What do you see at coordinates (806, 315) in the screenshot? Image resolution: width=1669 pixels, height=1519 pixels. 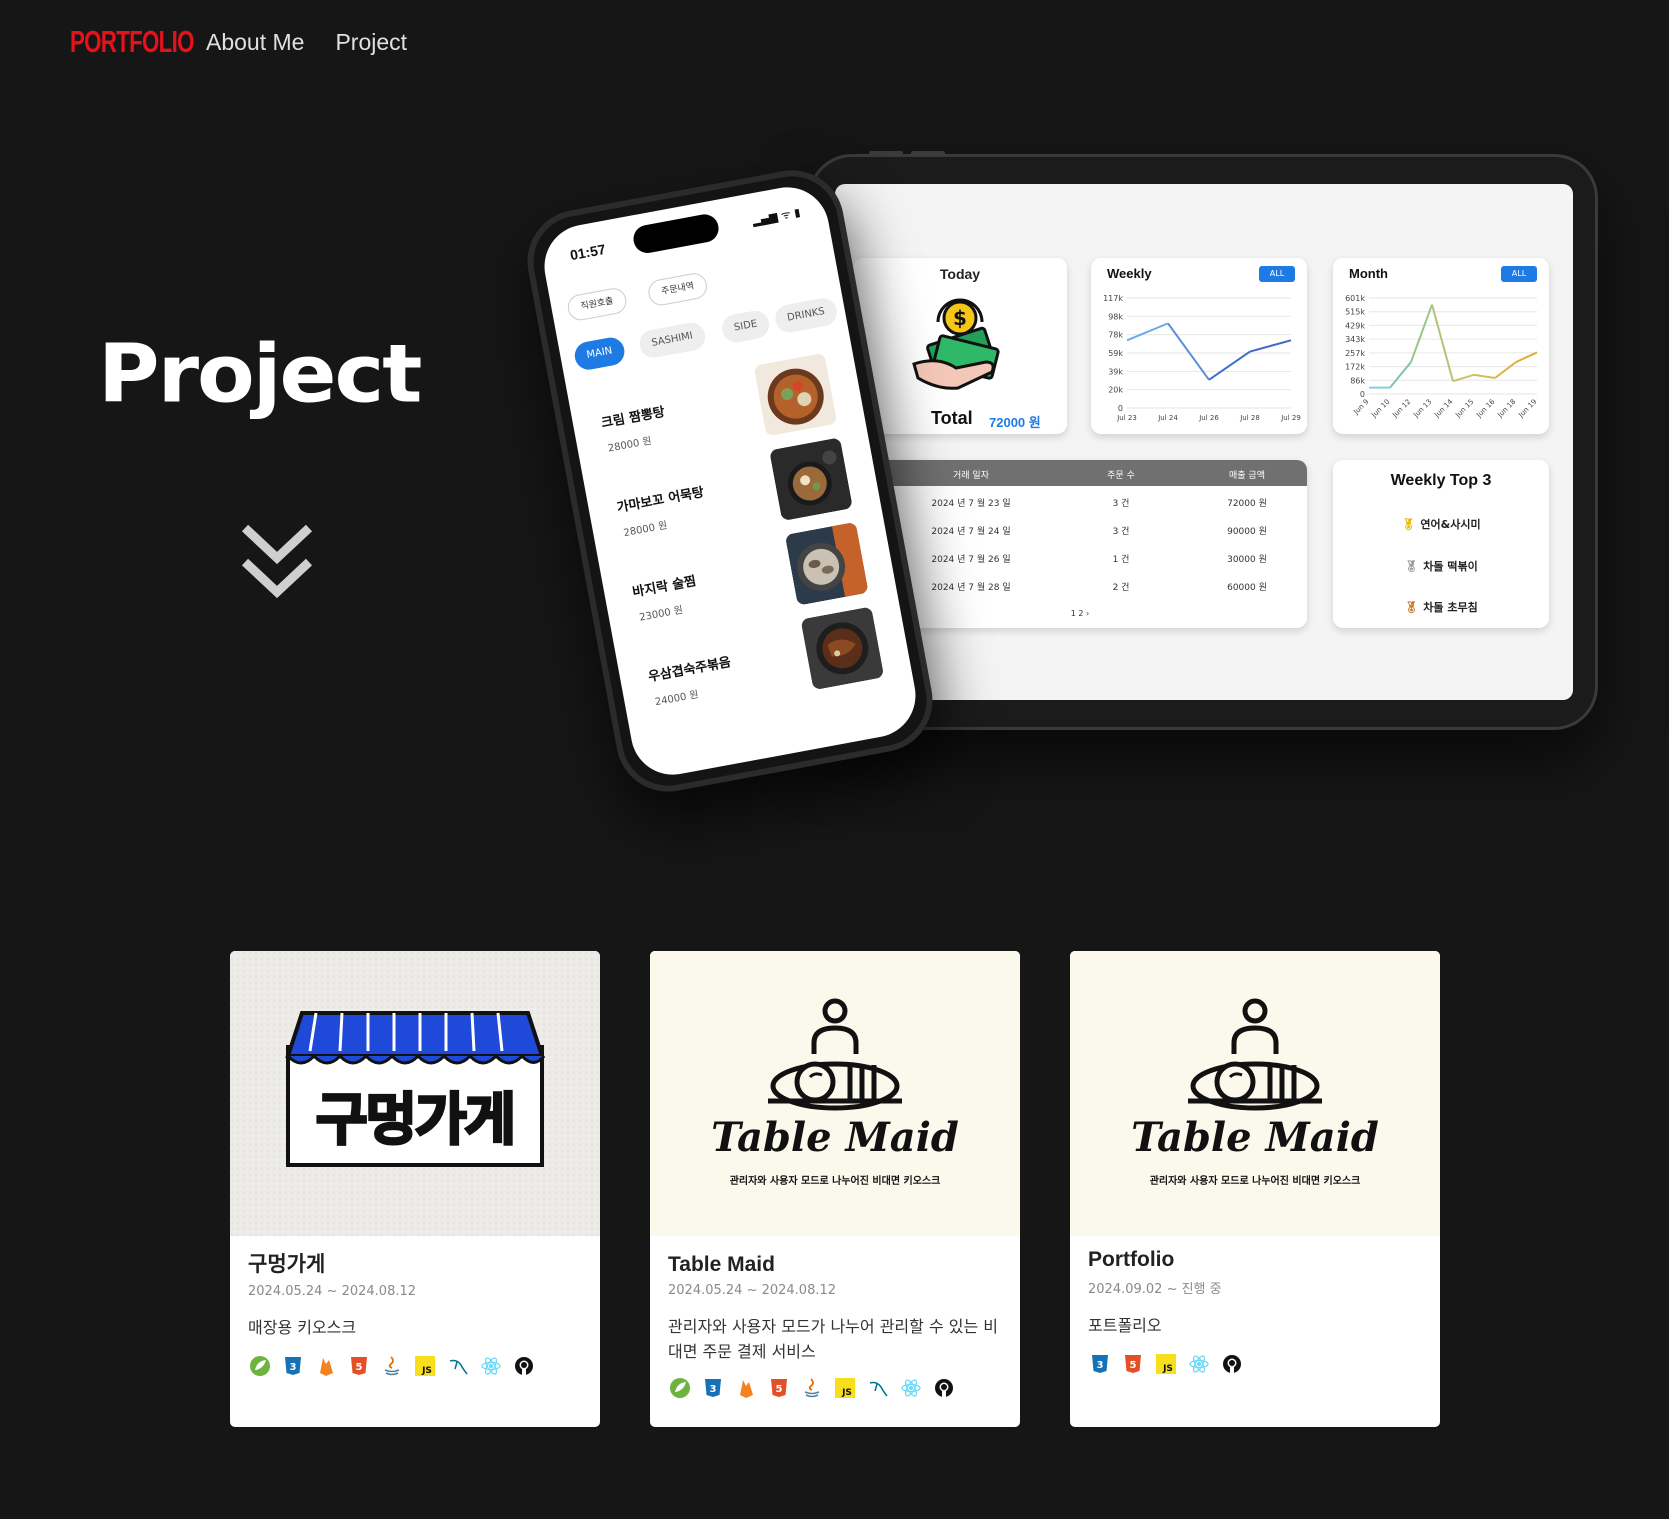 I see `tab-drinks: DRINKS` at bounding box center [806, 315].